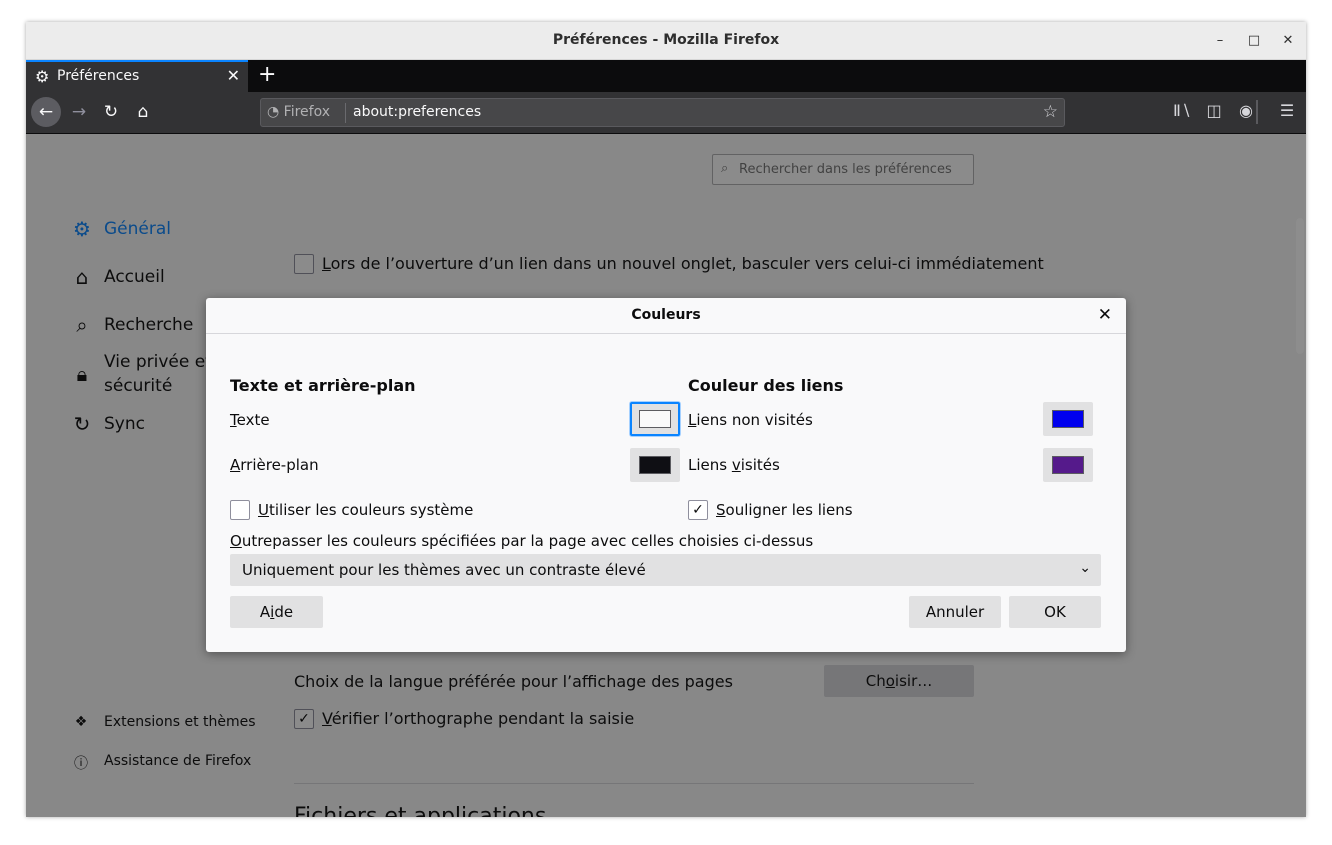  What do you see at coordinates (417, 112) in the screenshot?
I see `url-text: about:preferences` at bounding box center [417, 112].